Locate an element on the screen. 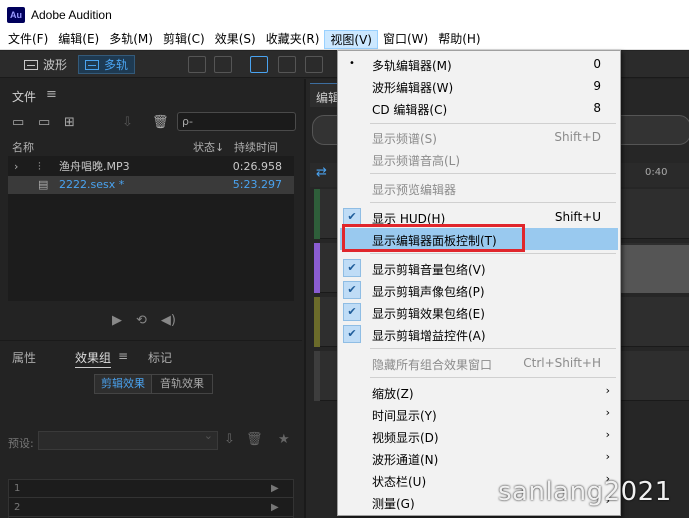 This screenshot has width=689, height=518. menu-help: 帮助(H) is located at coordinates (459, 39).